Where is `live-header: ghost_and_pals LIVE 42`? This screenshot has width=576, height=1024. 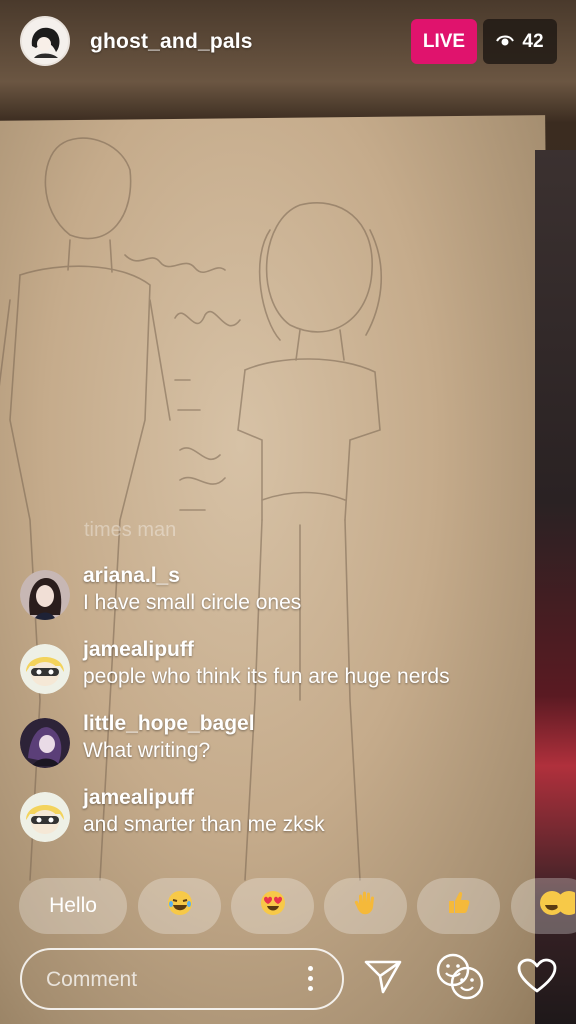
live-header: ghost_and_pals LIVE 42 is located at coordinates (288, 44).